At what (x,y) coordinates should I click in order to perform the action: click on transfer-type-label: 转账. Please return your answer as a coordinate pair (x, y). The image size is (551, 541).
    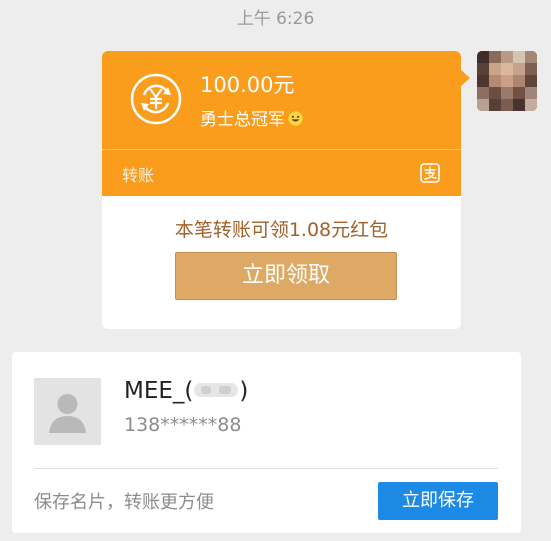
    Looking at the image, I should click on (138, 175).